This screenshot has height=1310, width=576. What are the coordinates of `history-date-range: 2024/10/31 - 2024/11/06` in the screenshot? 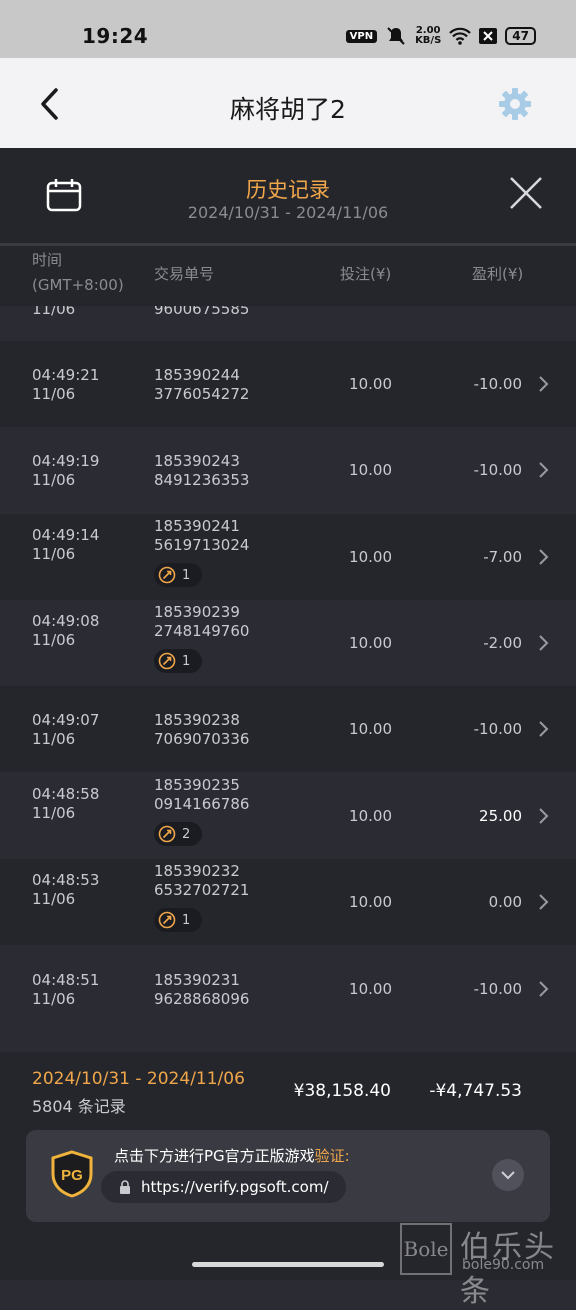 It's located at (288, 212).